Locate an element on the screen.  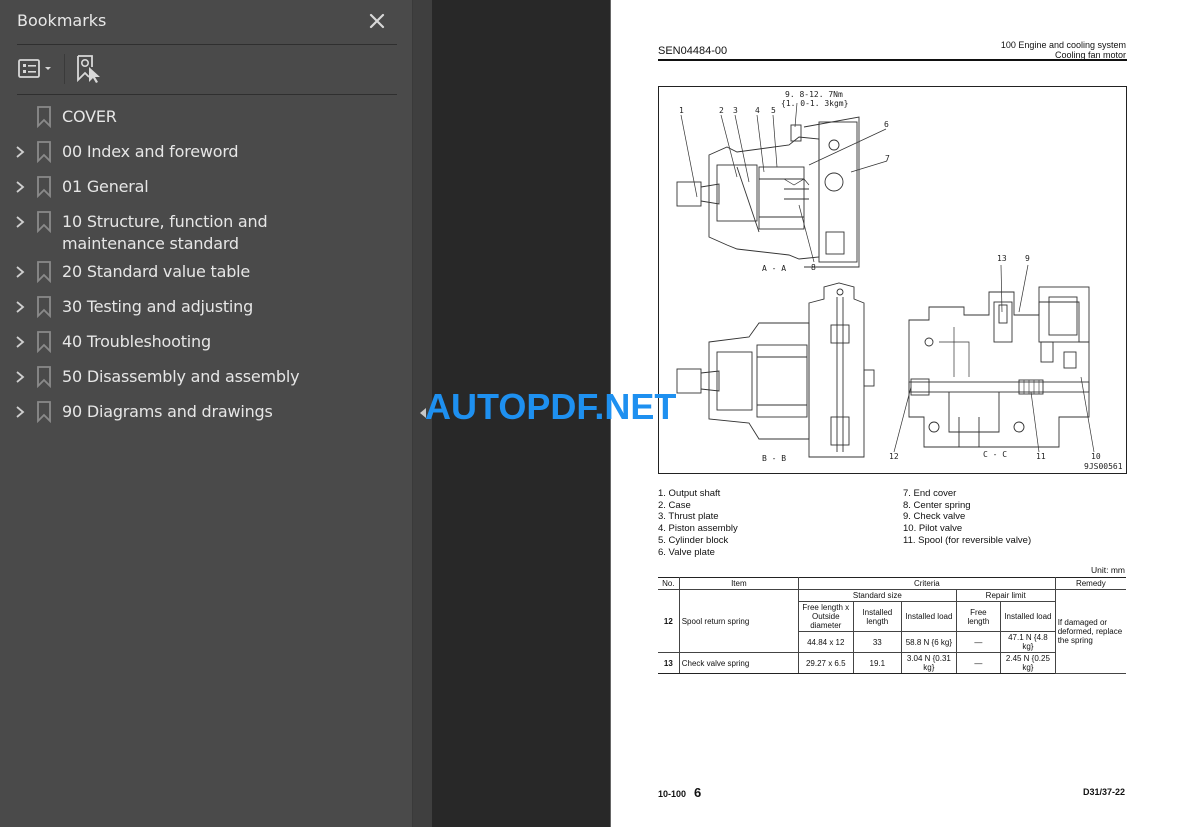
row-13-item: Check valve spring is located at coordinates (738, 663).